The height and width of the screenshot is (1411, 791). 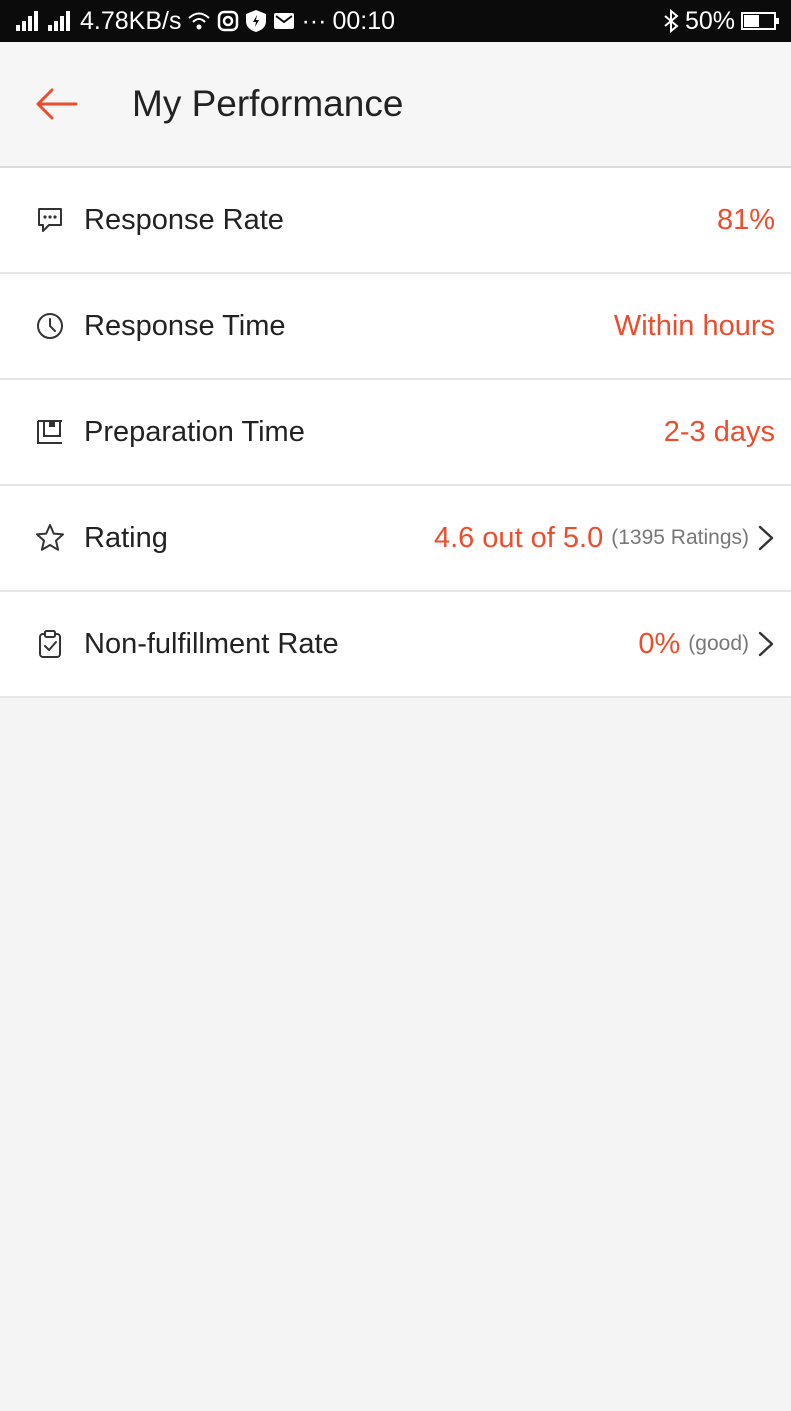 What do you see at coordinates (761, 21) in the screenshot?
I see `battery-icon` at bounding box center [761, 21].